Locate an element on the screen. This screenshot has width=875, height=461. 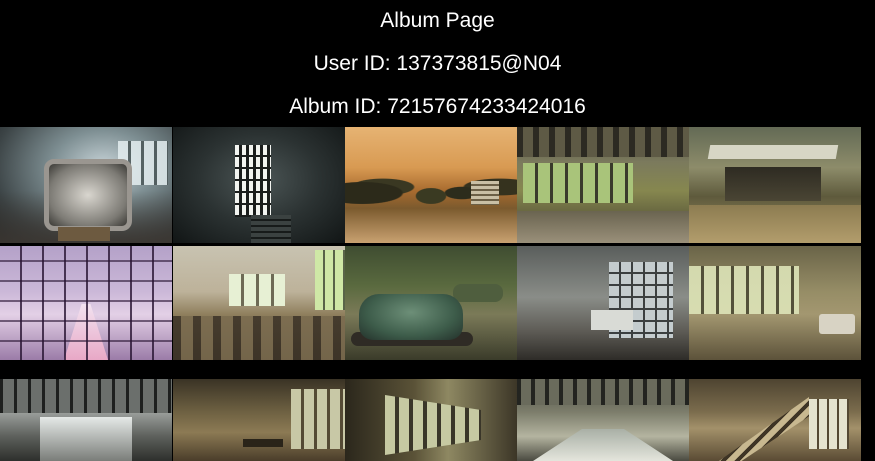
photo-dim-room-table-image is located at coordinates (259, 420).